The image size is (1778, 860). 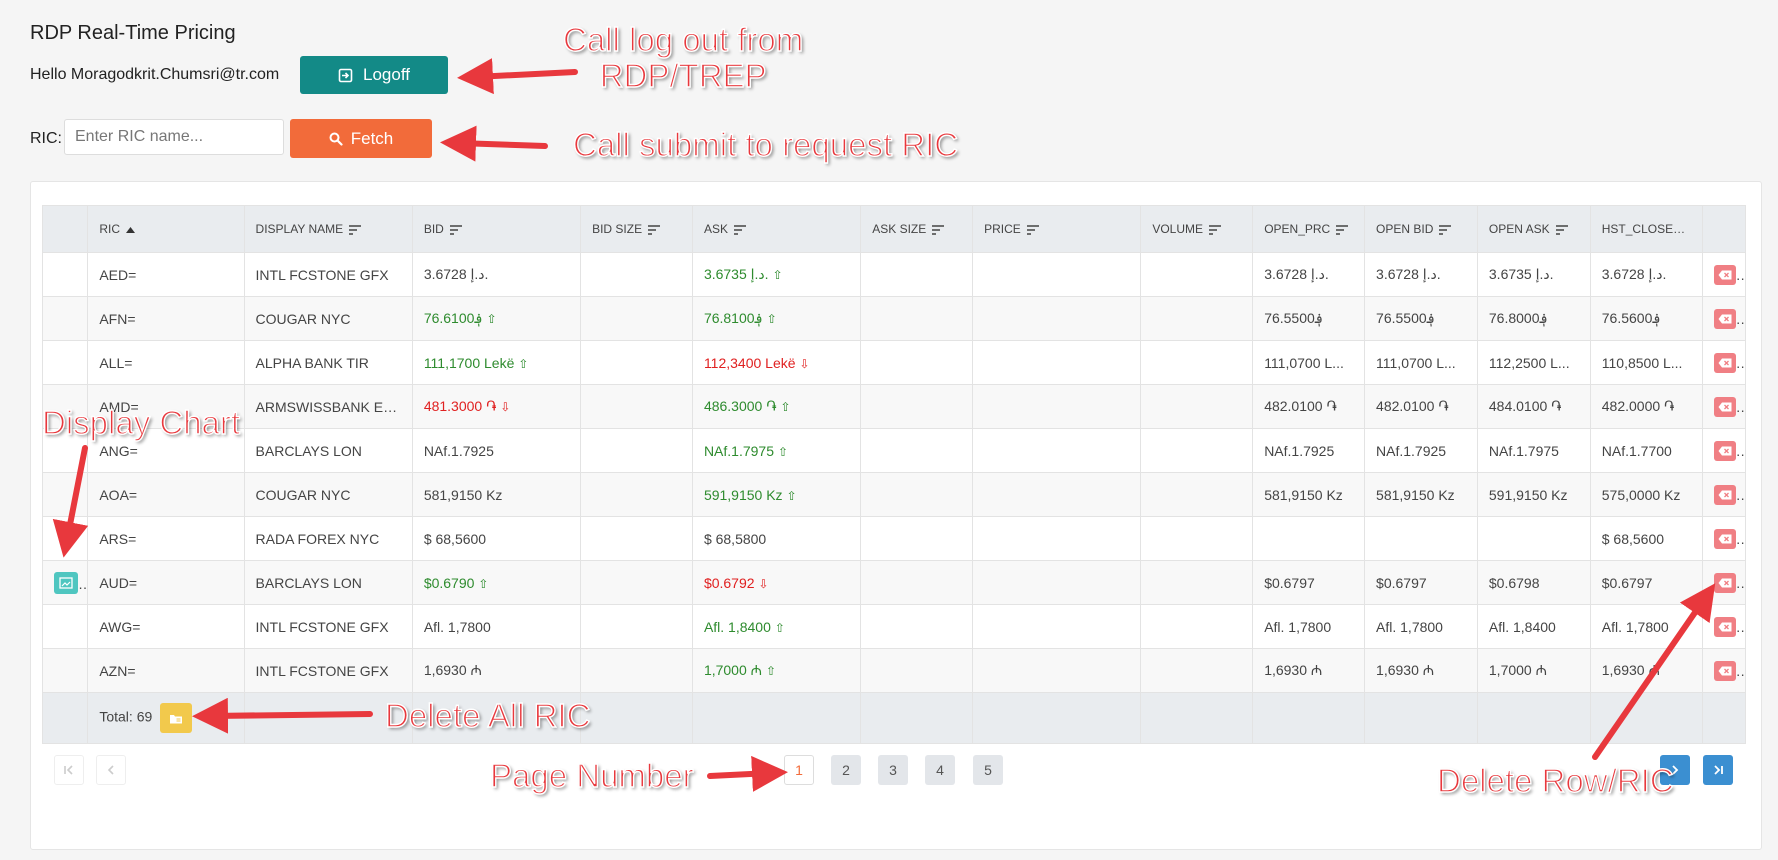 What do you see at coordinates (1654, 671) in the screenshot?
I see `arrow-to-delete-row` at bounding box center [1654, 671].